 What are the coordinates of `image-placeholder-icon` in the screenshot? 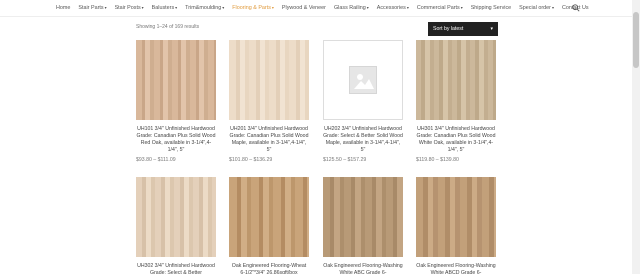 It's located at (363, 80).